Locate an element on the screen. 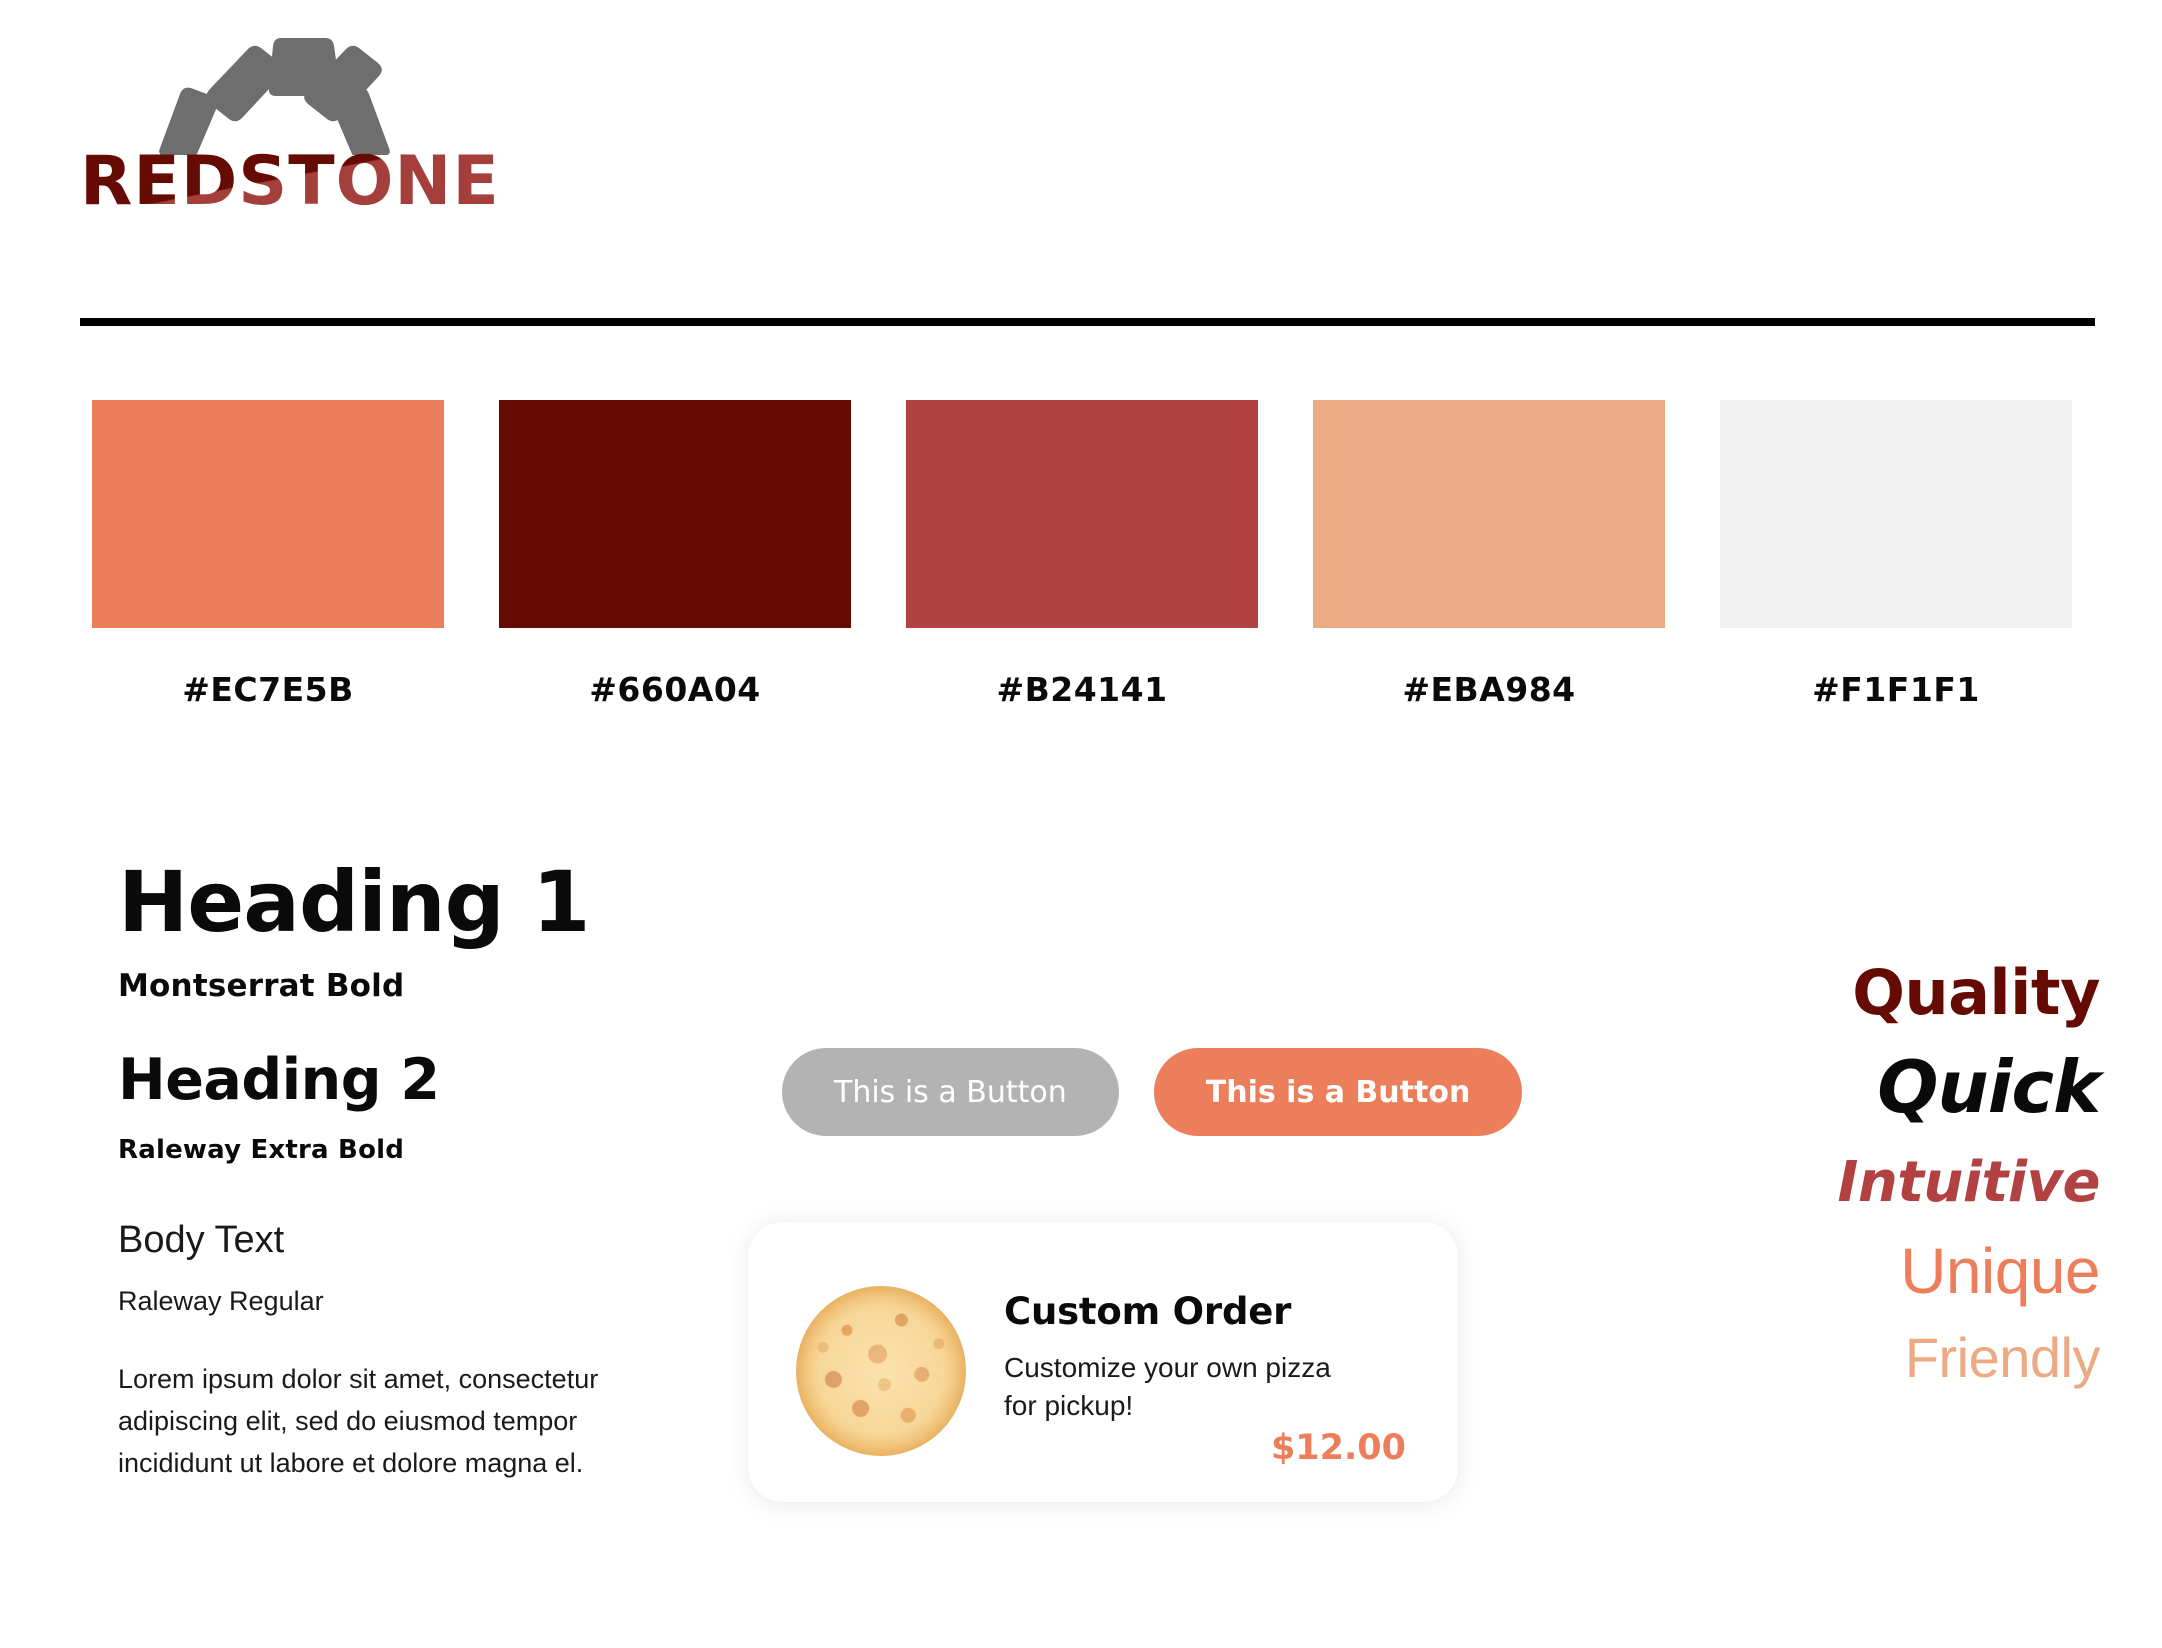 The width and height of the screenshot is (2162, 1648). swatch-4: #EBA984 is located at coordinates (1489, 554).